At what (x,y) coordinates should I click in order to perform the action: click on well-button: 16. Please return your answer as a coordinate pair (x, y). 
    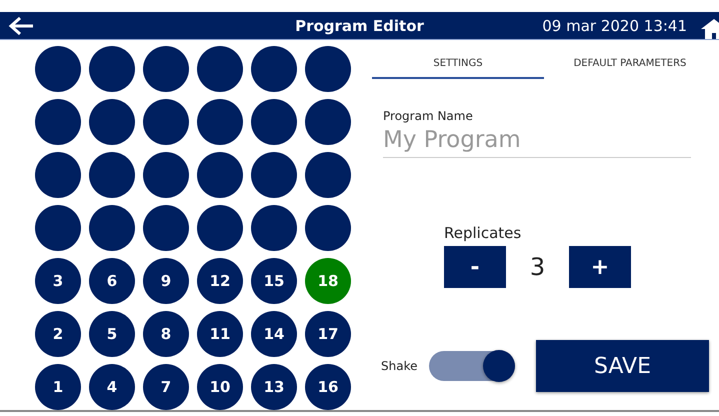
    Looking at the image, I should click on (328, 387).